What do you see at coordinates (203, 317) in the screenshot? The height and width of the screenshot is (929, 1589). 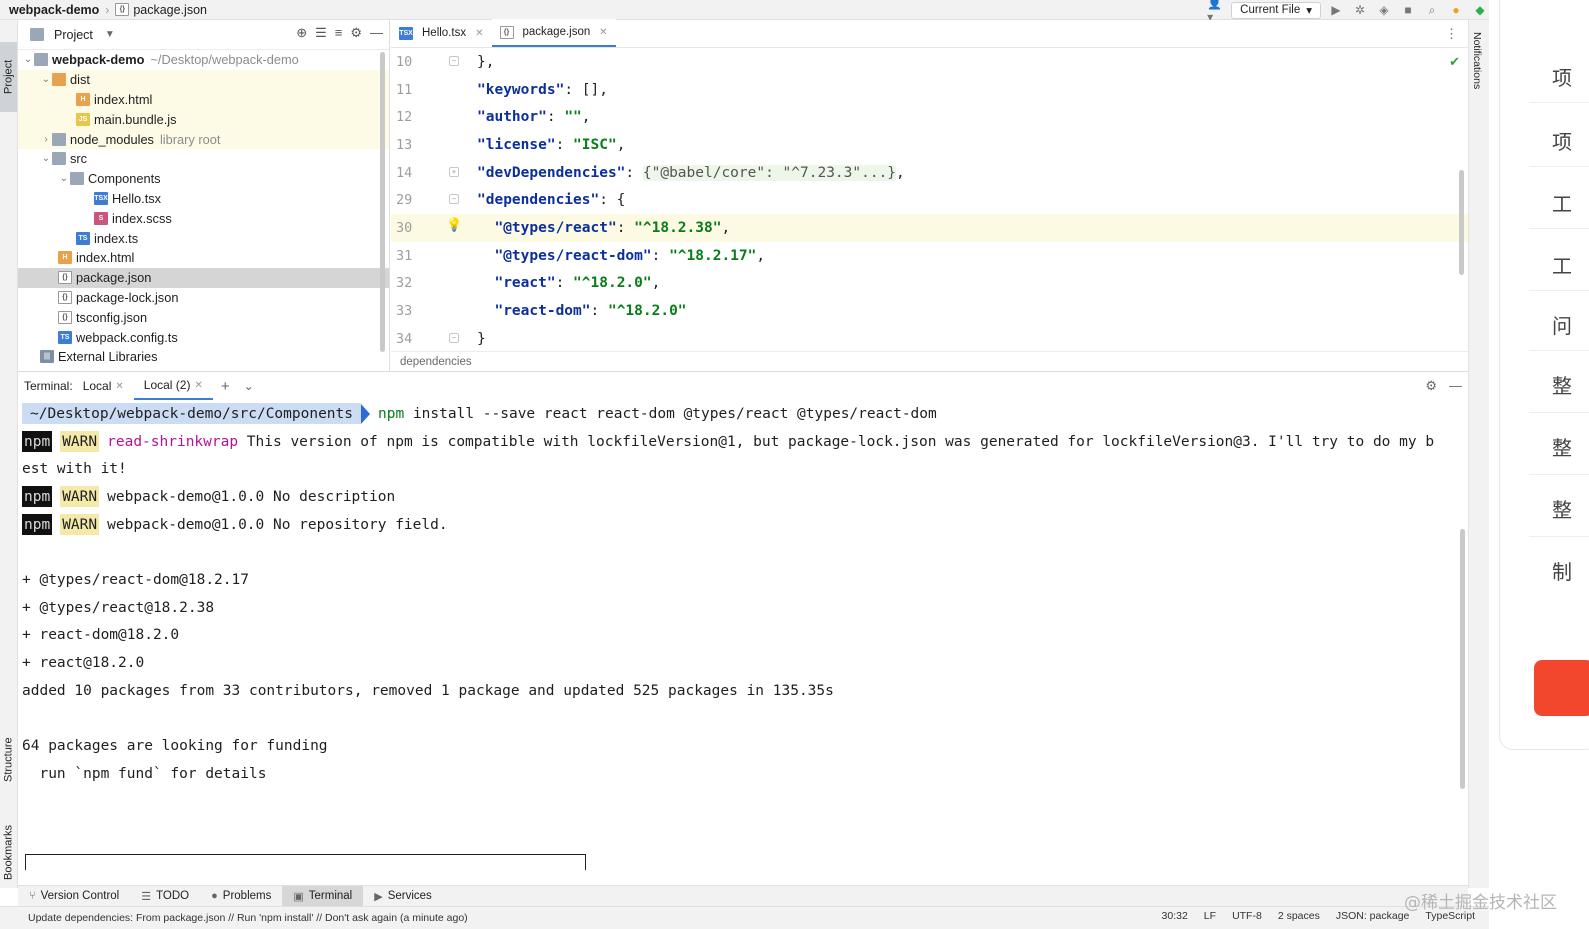 I see `tree-item-tsconfig-json: {} tsconfig.json` at bounding box center [203, 317].